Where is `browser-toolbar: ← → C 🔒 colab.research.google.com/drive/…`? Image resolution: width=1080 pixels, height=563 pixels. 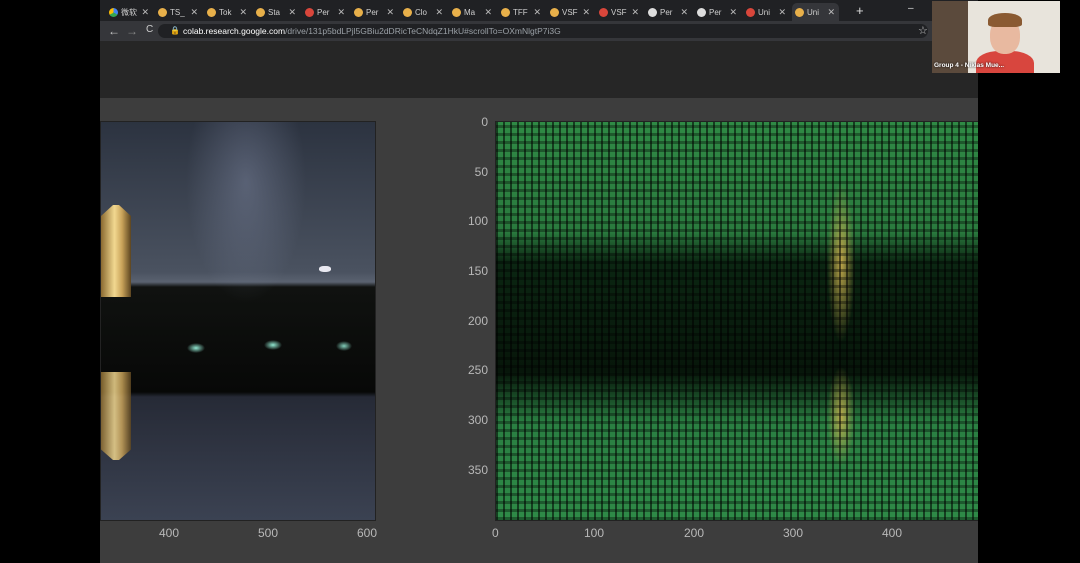
browser-toolbar: ← → C 🔒 colab.research.google.com/drive/… is located at coordinates (539, 31).